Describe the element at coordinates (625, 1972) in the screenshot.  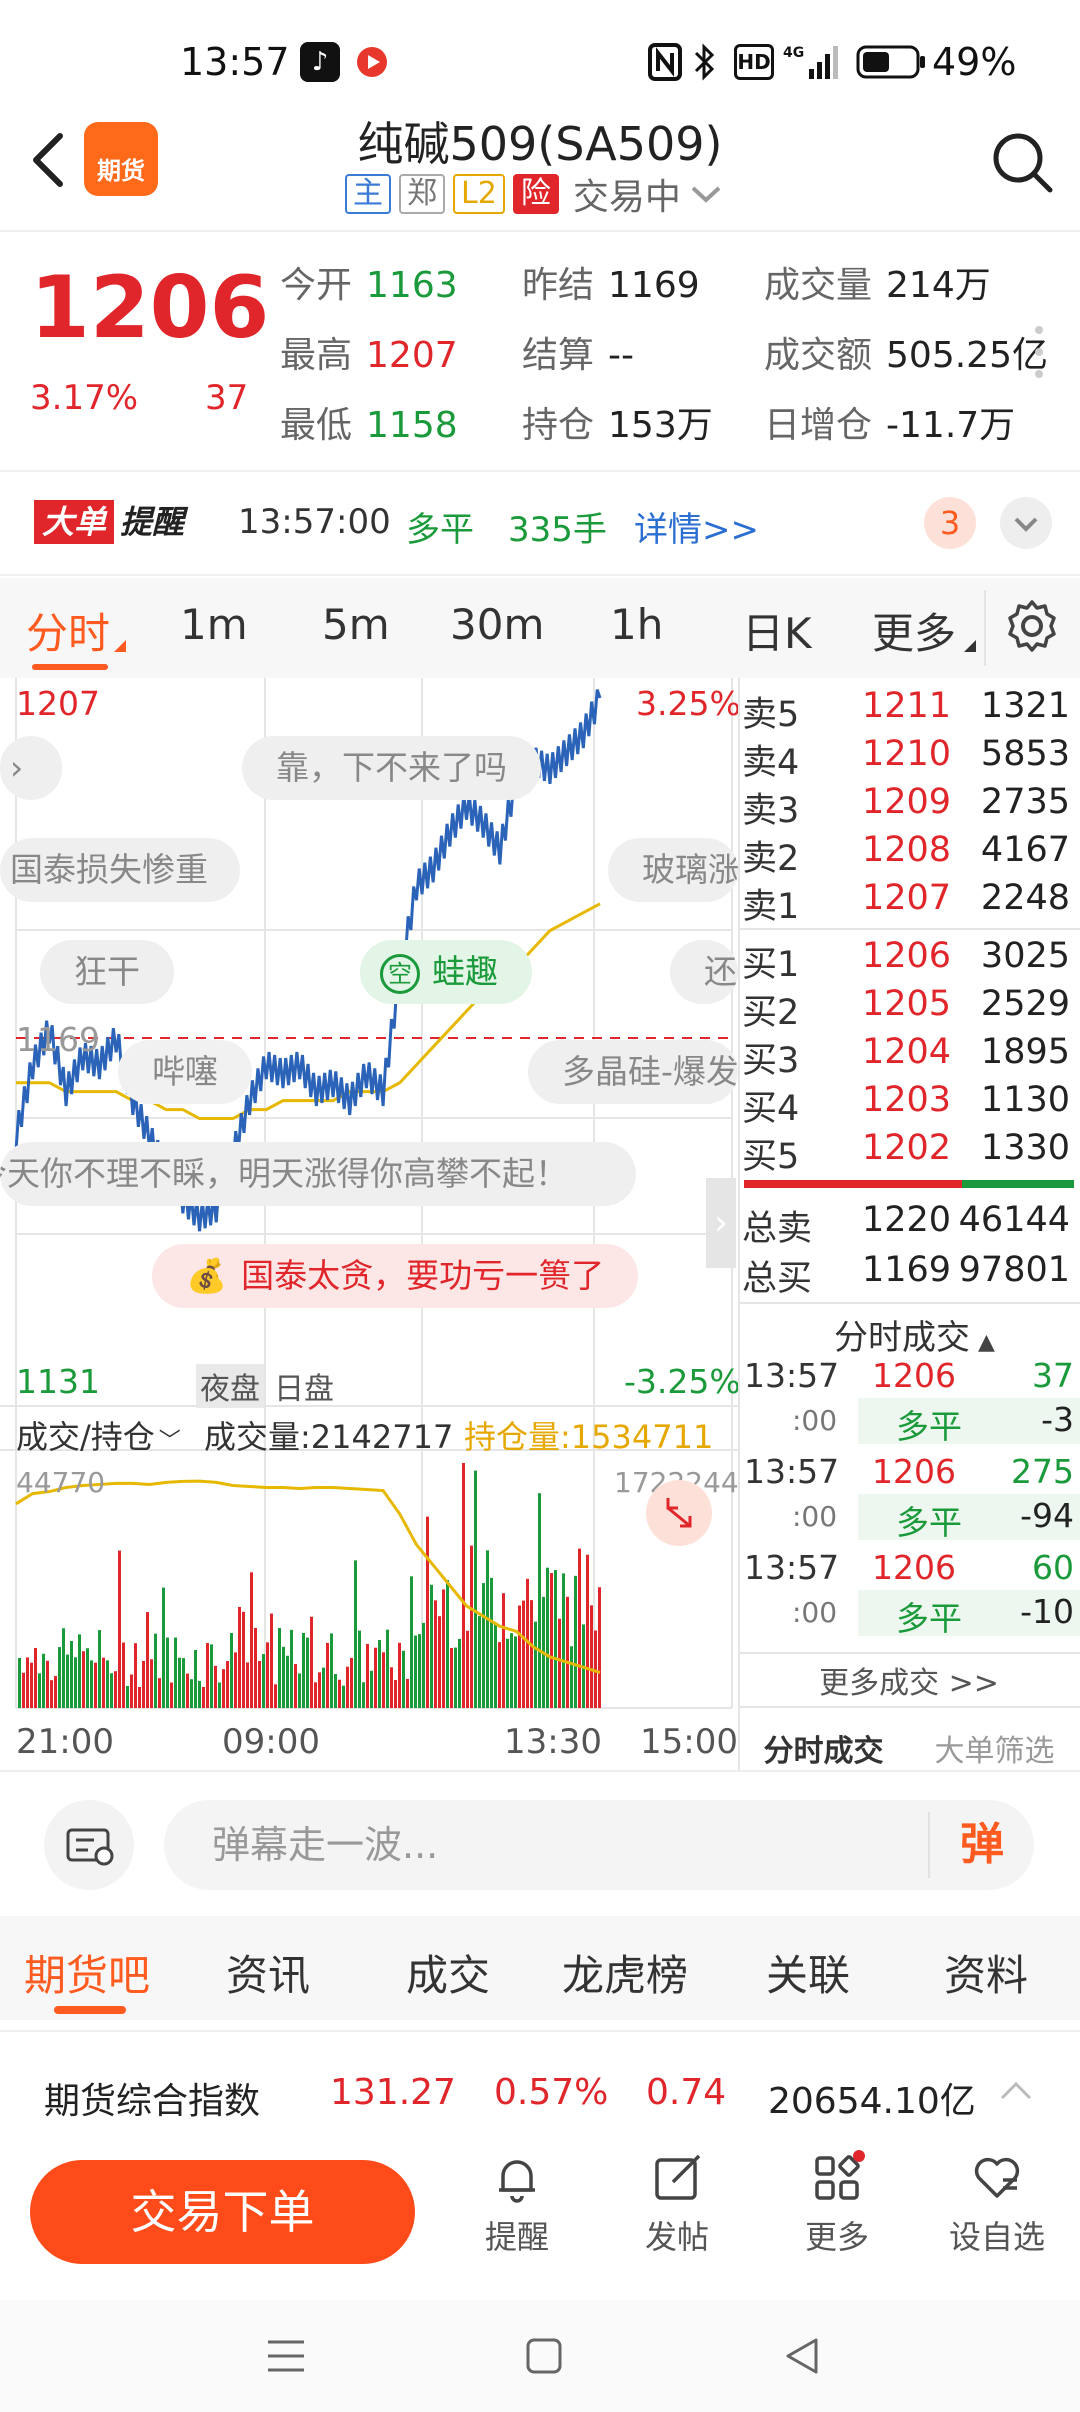
I see `tab-leaderboard: 龙虎榜` at that location.